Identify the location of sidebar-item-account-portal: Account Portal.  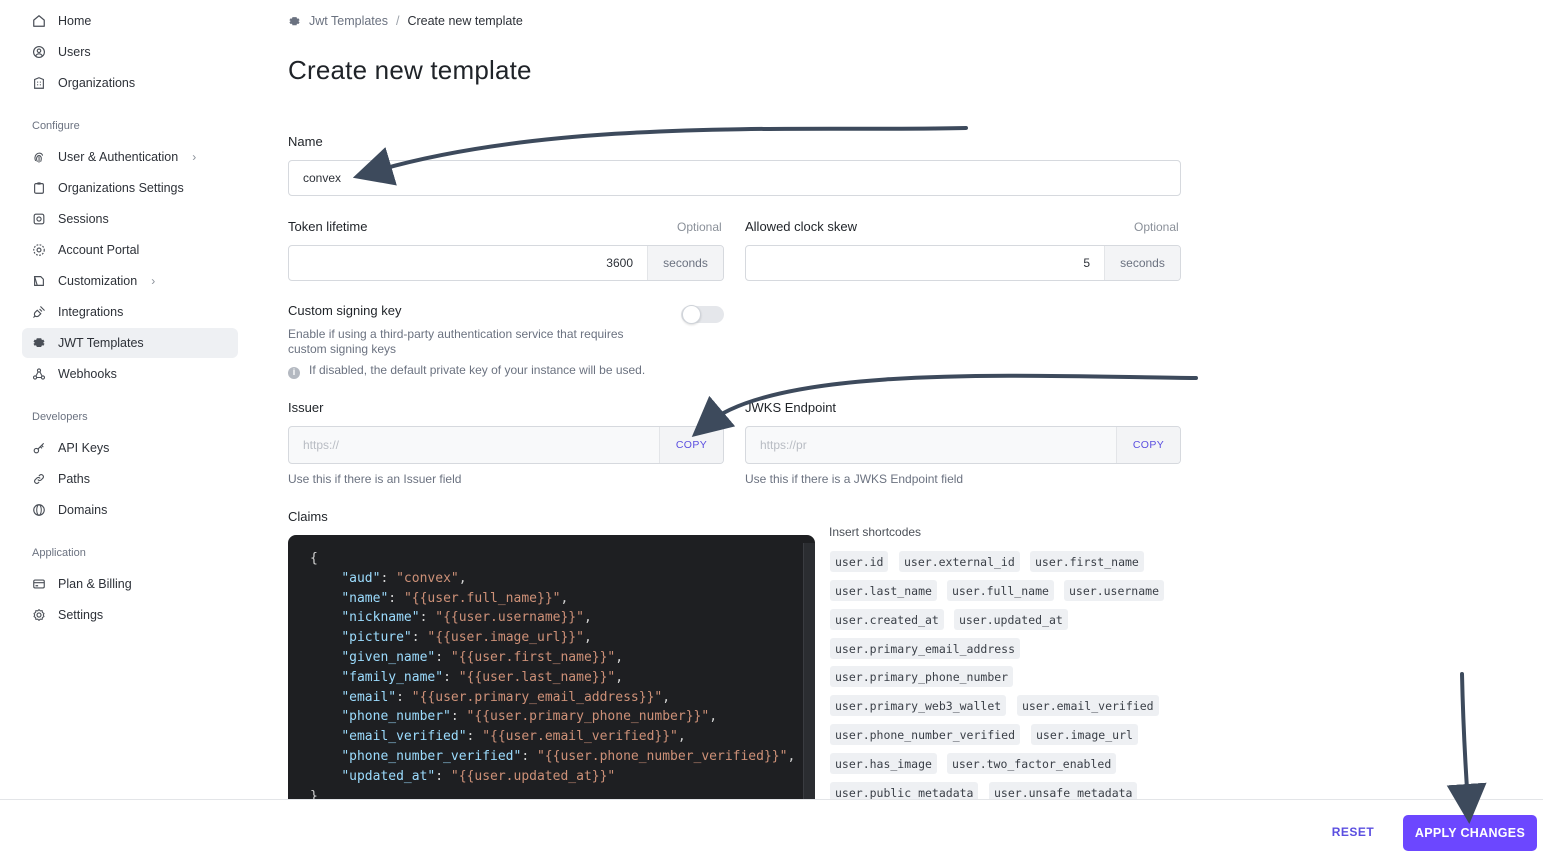
(130, 250).